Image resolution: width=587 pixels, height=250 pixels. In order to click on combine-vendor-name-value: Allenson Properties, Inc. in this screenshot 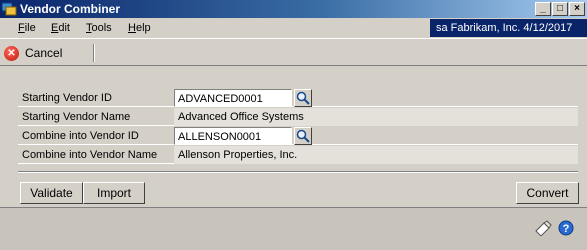, I will do `click(376, 155)`.